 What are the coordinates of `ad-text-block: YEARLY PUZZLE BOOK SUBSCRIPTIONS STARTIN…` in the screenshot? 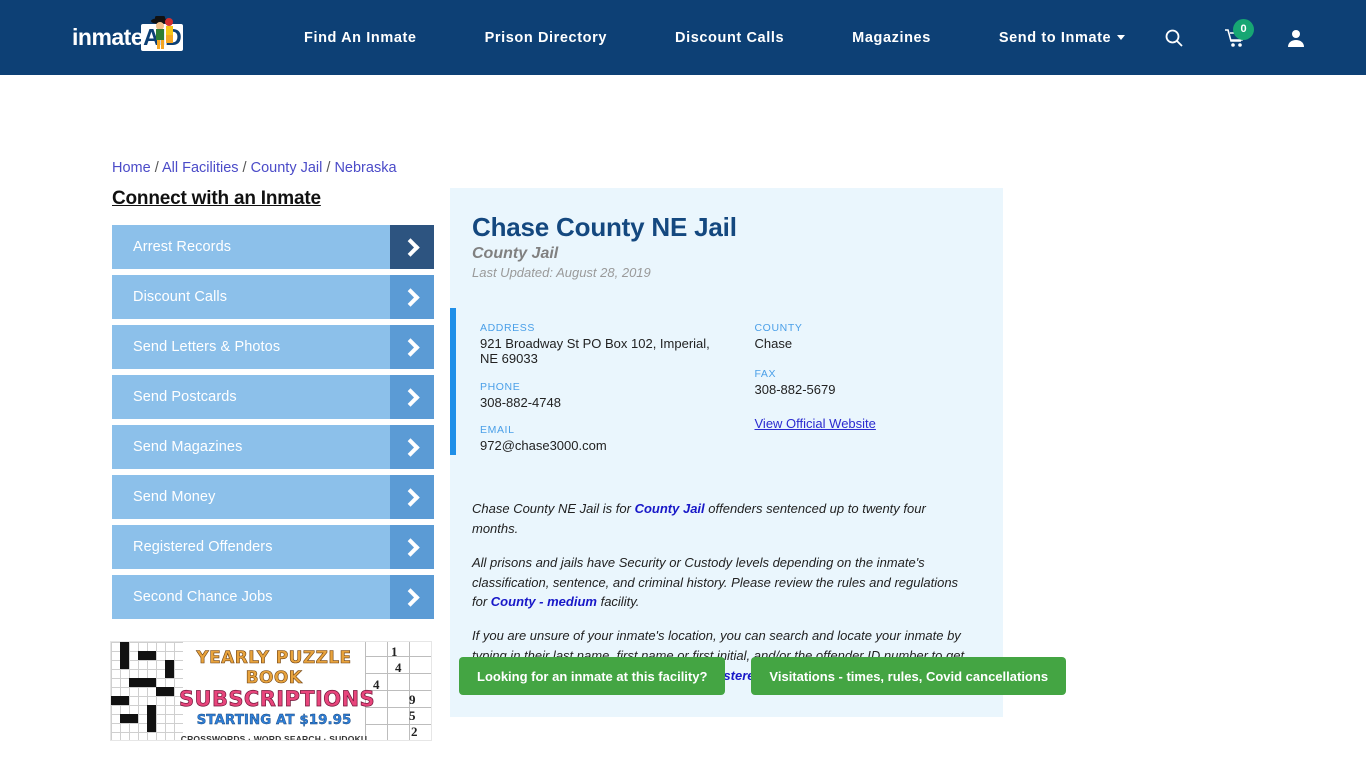 It's located at (277, 694).